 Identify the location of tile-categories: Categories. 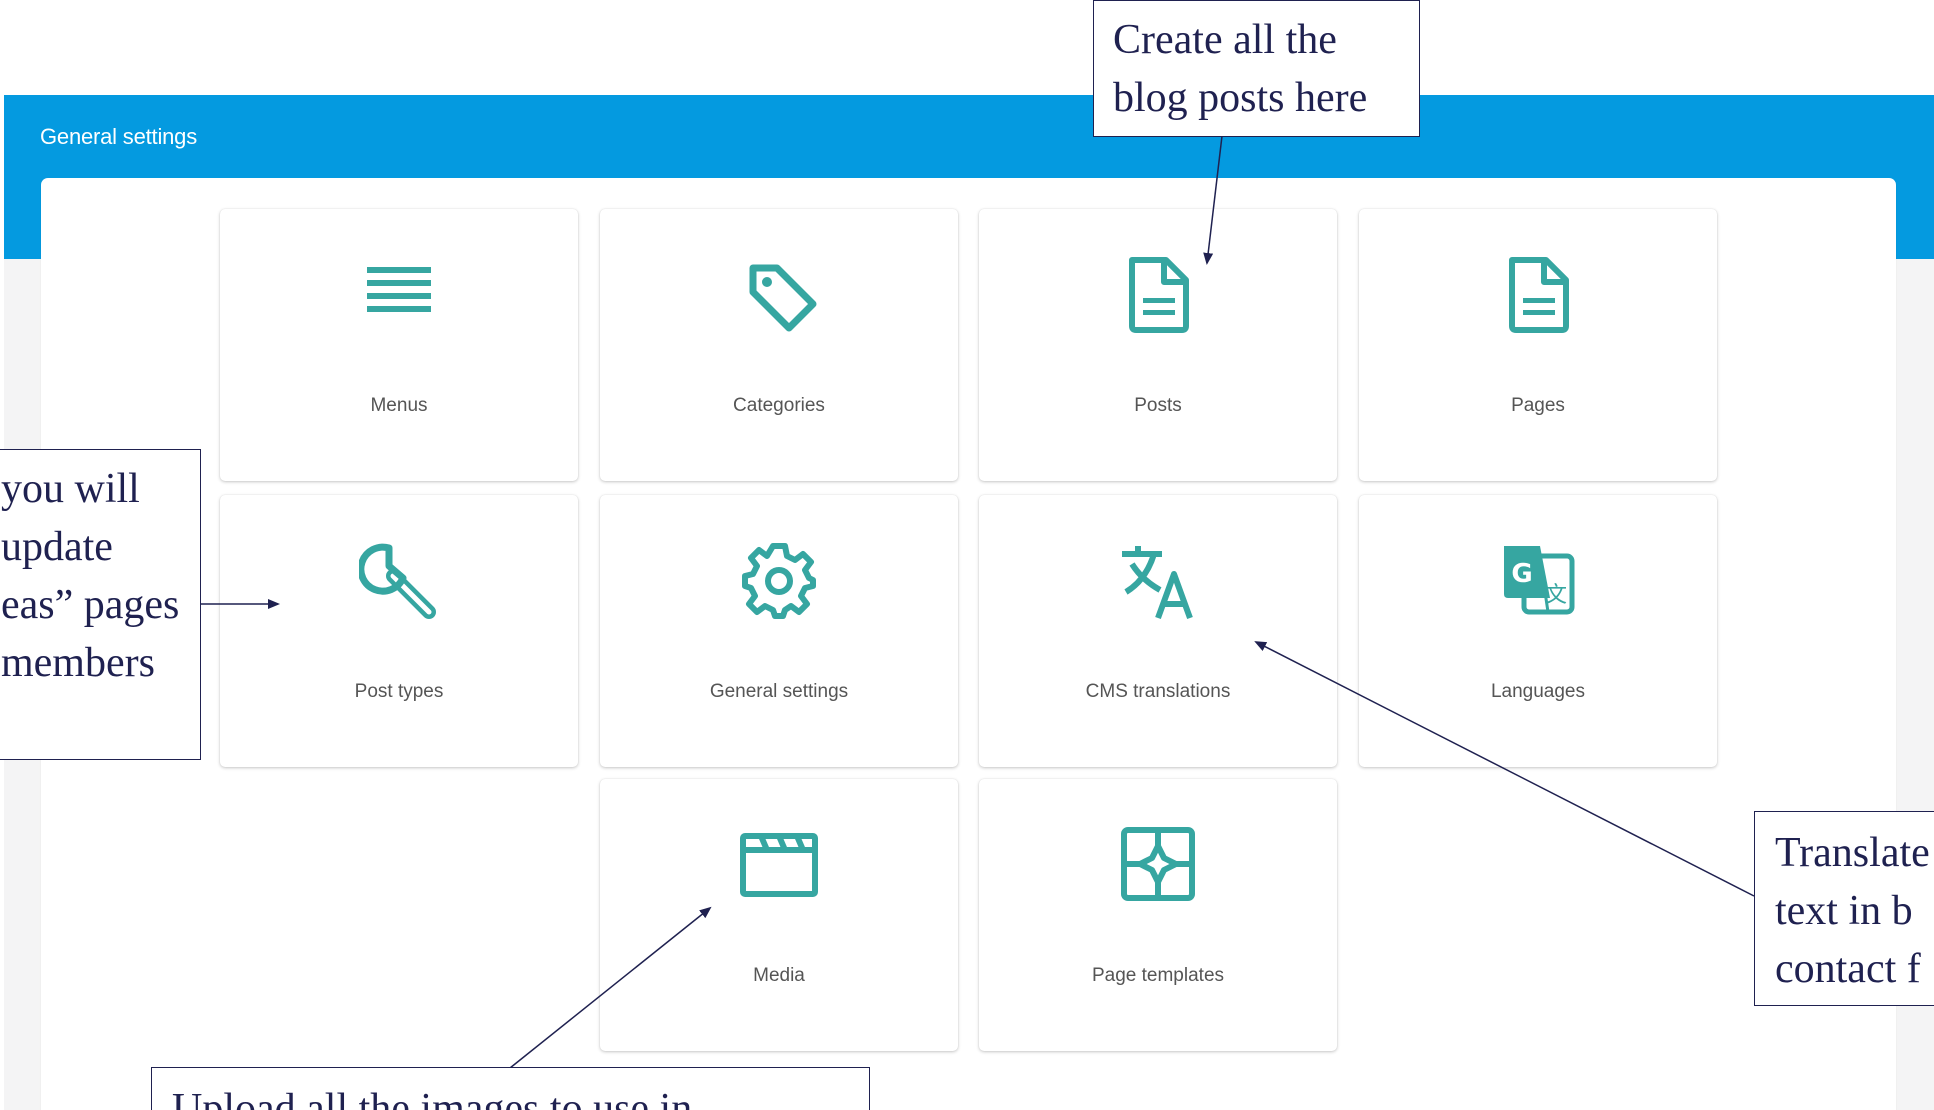
(779, 345).